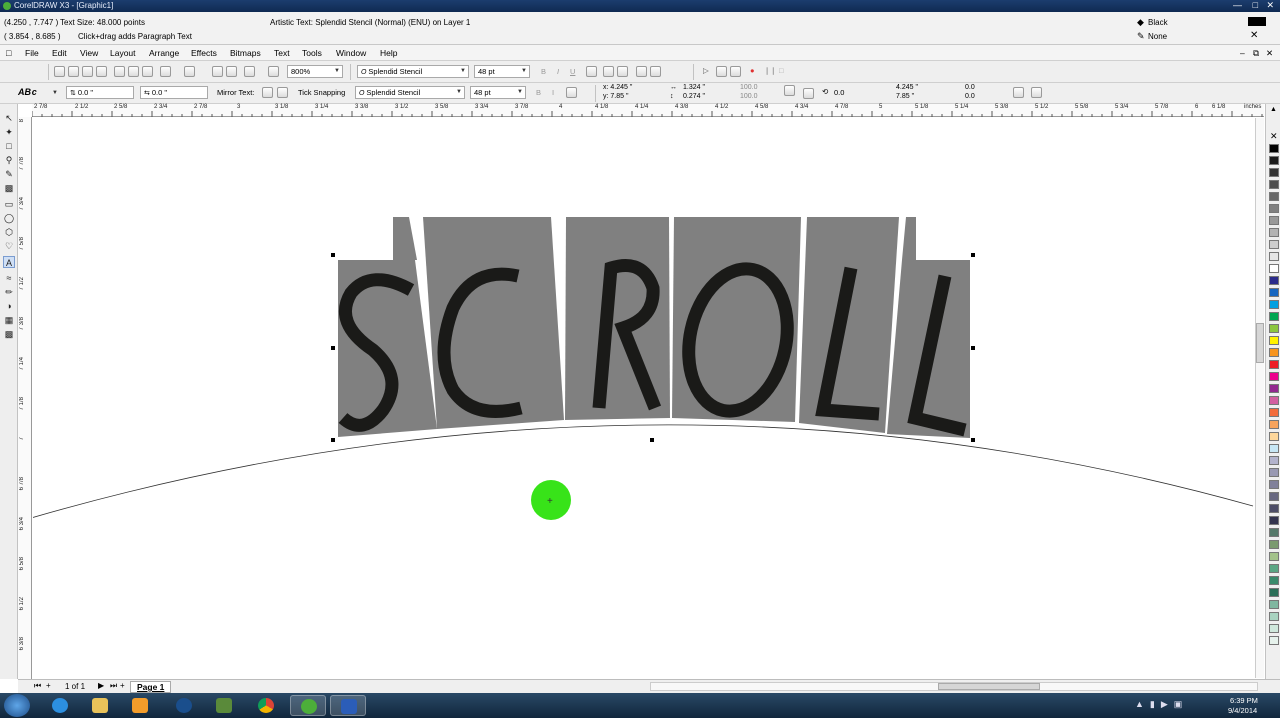 Image resolution: width=1280 pixels, height=718 pixels. What do you see at coordinates (312, 53) in the screenshot?
I see `menu-tools: Tools` at bounding box center [312, 53].